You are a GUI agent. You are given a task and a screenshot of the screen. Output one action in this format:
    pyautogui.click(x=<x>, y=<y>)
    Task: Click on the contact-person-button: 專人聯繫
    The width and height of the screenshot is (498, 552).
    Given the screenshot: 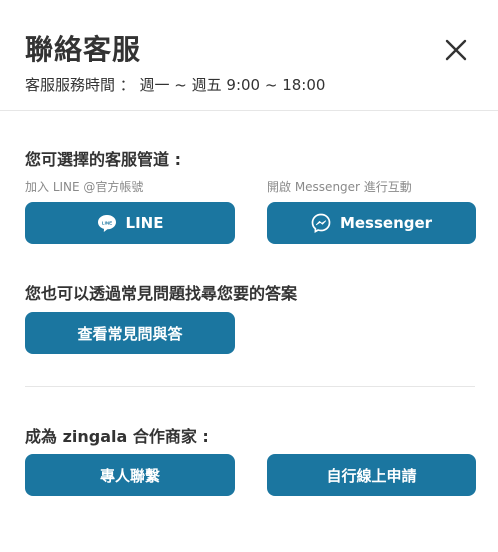 What is the action you would take?
    pyautogui.click(x=130, y=475)
    